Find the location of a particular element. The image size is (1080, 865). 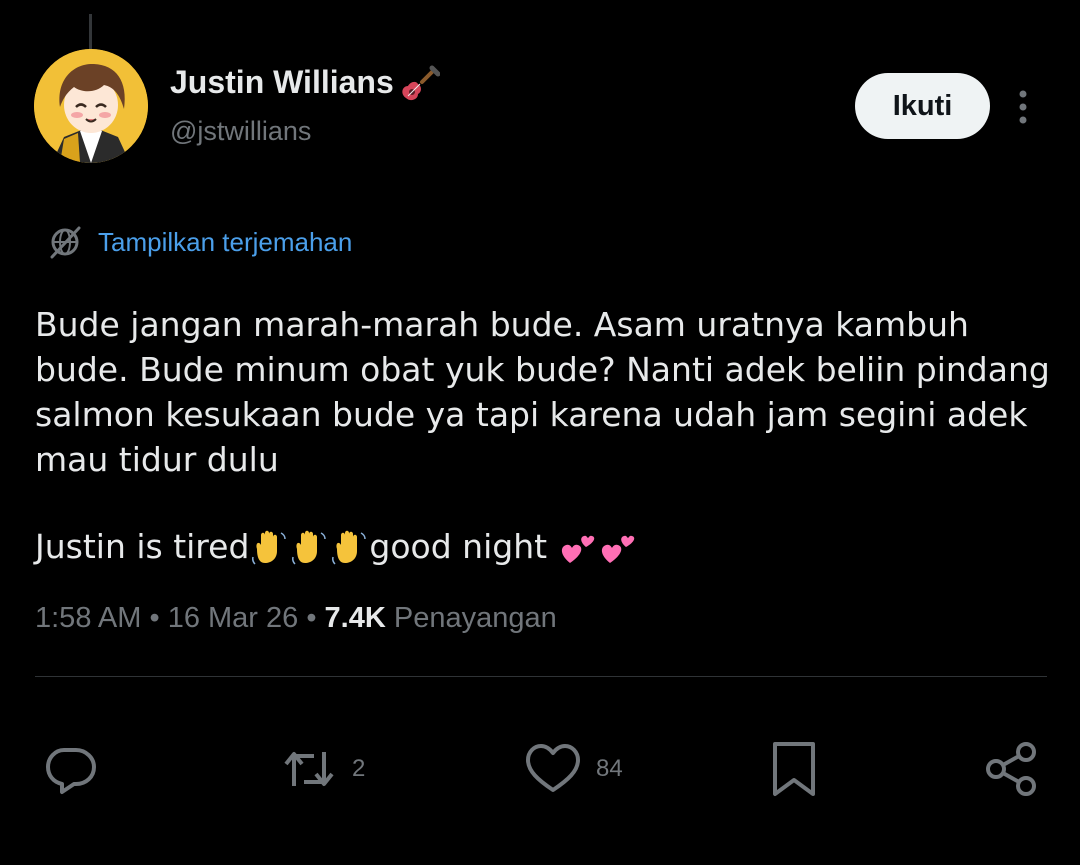

avatar is located at coordinates (91, 106).